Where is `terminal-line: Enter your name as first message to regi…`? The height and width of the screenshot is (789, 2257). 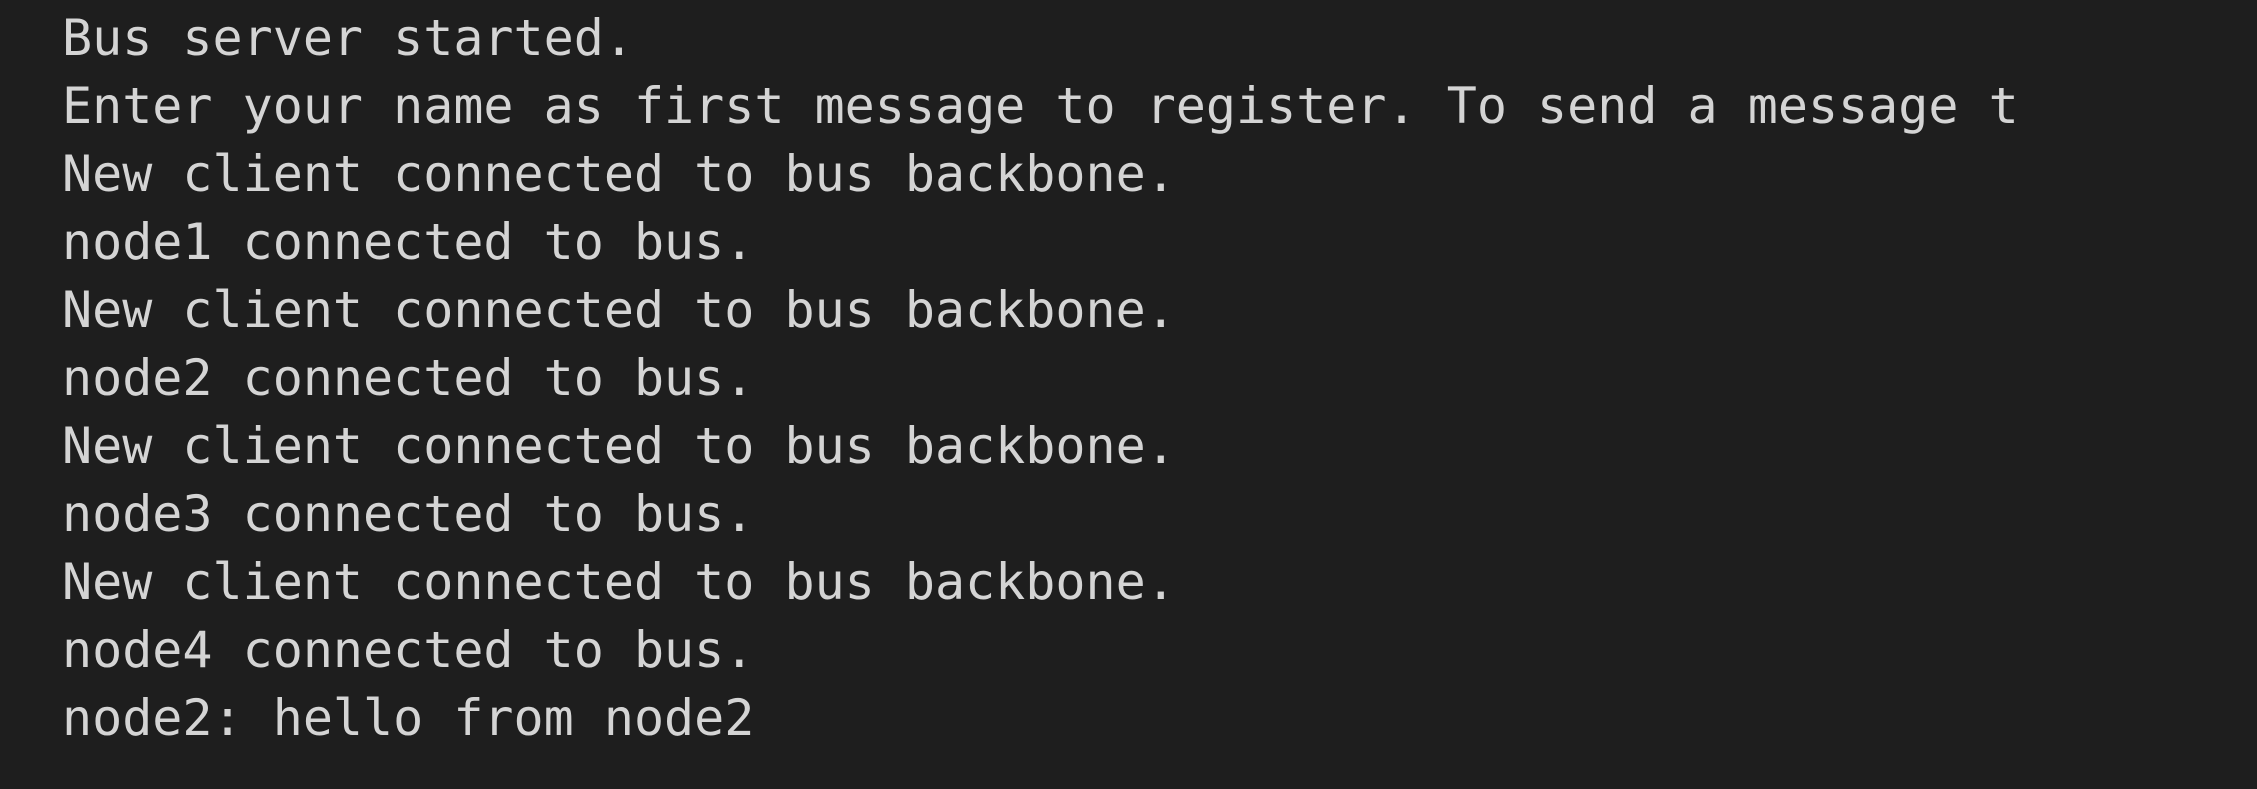
terminal-line: Enter your name as first message to regi… is located at coordinates (1040, 106).